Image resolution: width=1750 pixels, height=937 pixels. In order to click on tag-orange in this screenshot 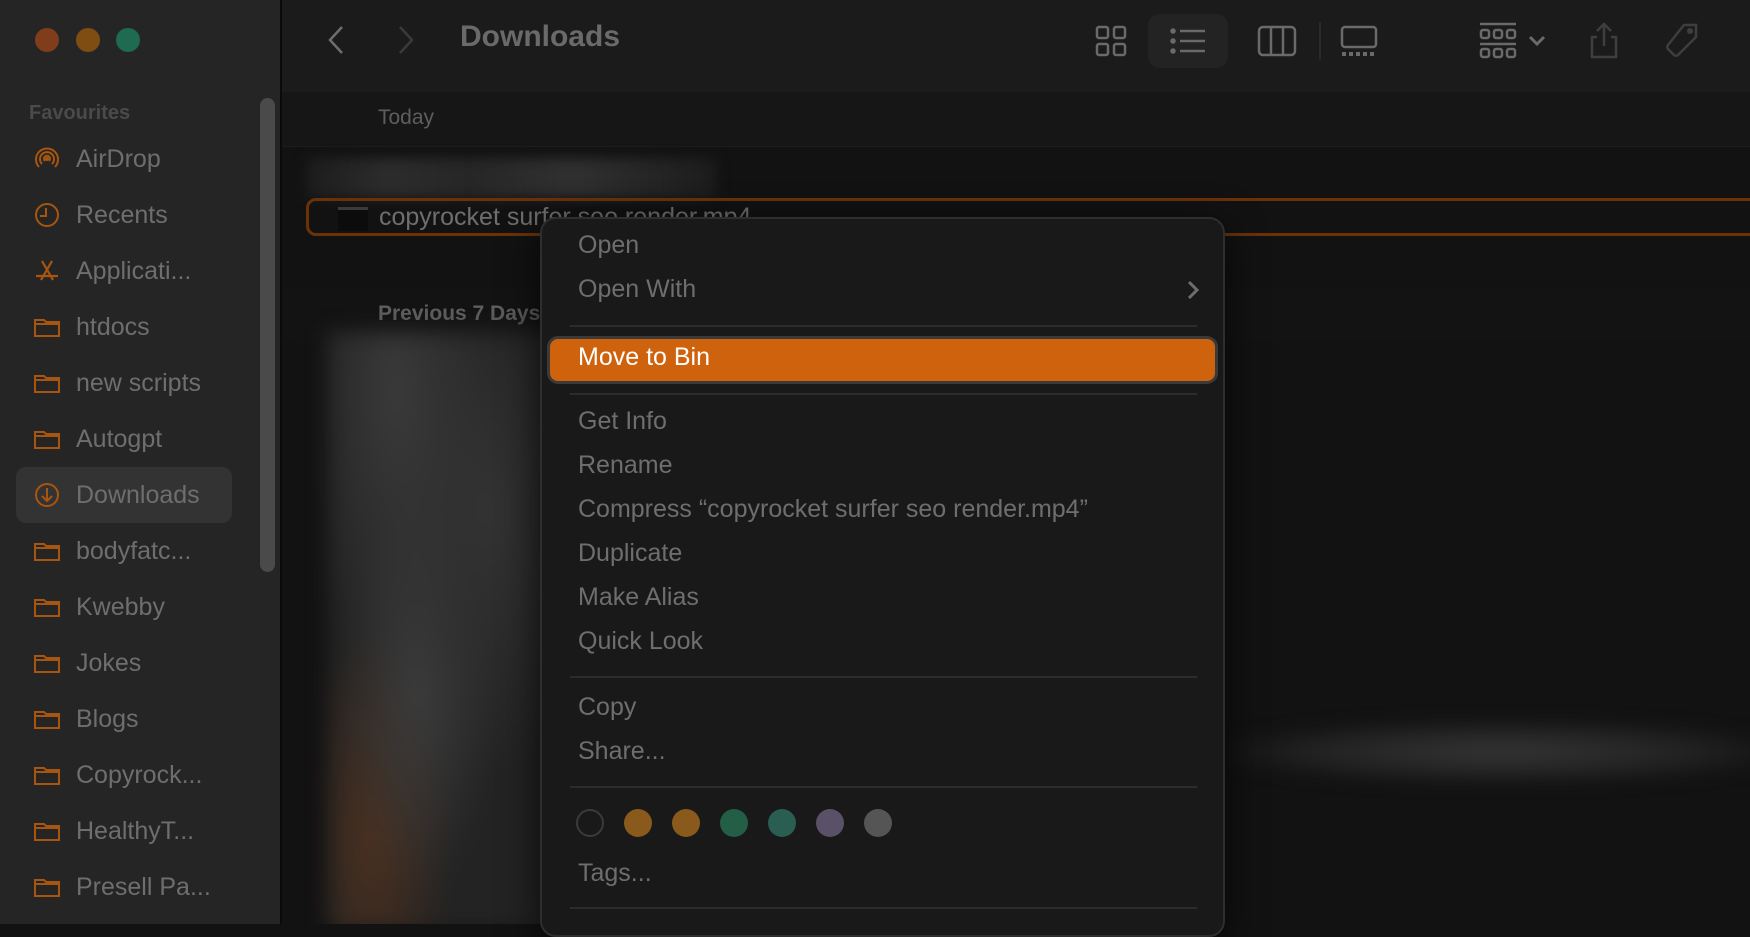, I will do `click(638, 823)`.